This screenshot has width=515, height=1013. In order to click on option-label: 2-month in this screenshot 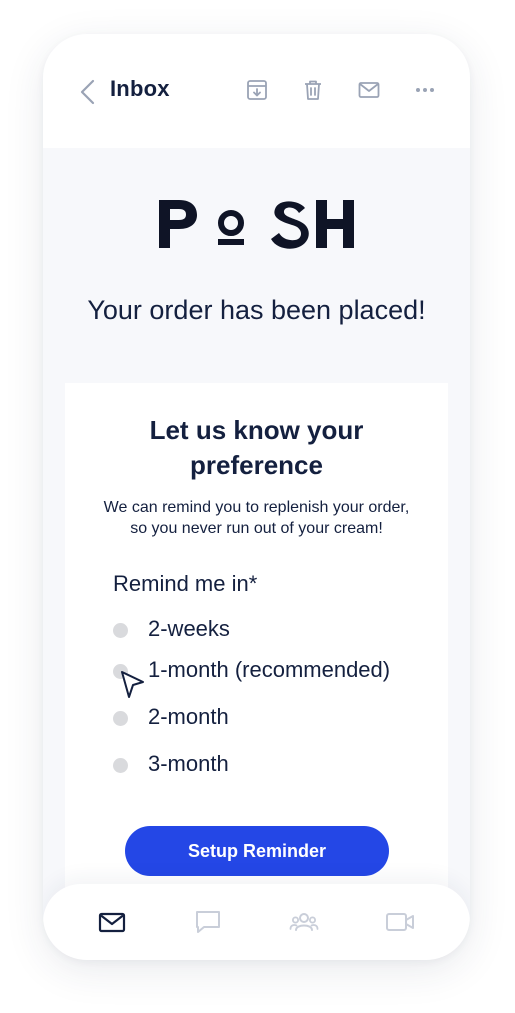, I will do `click(188, 716)`.